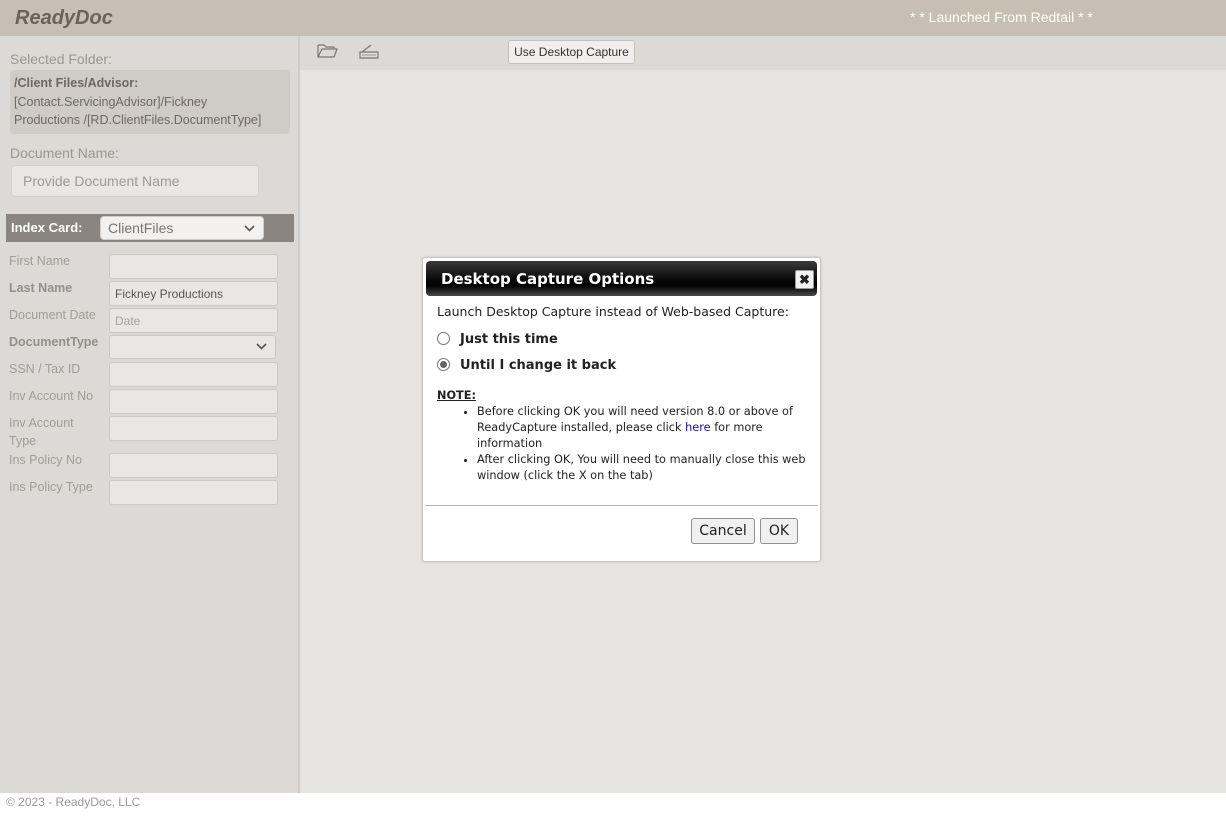  I want to click on inv-account-no-label: Inv Account No, so click(51, 396).